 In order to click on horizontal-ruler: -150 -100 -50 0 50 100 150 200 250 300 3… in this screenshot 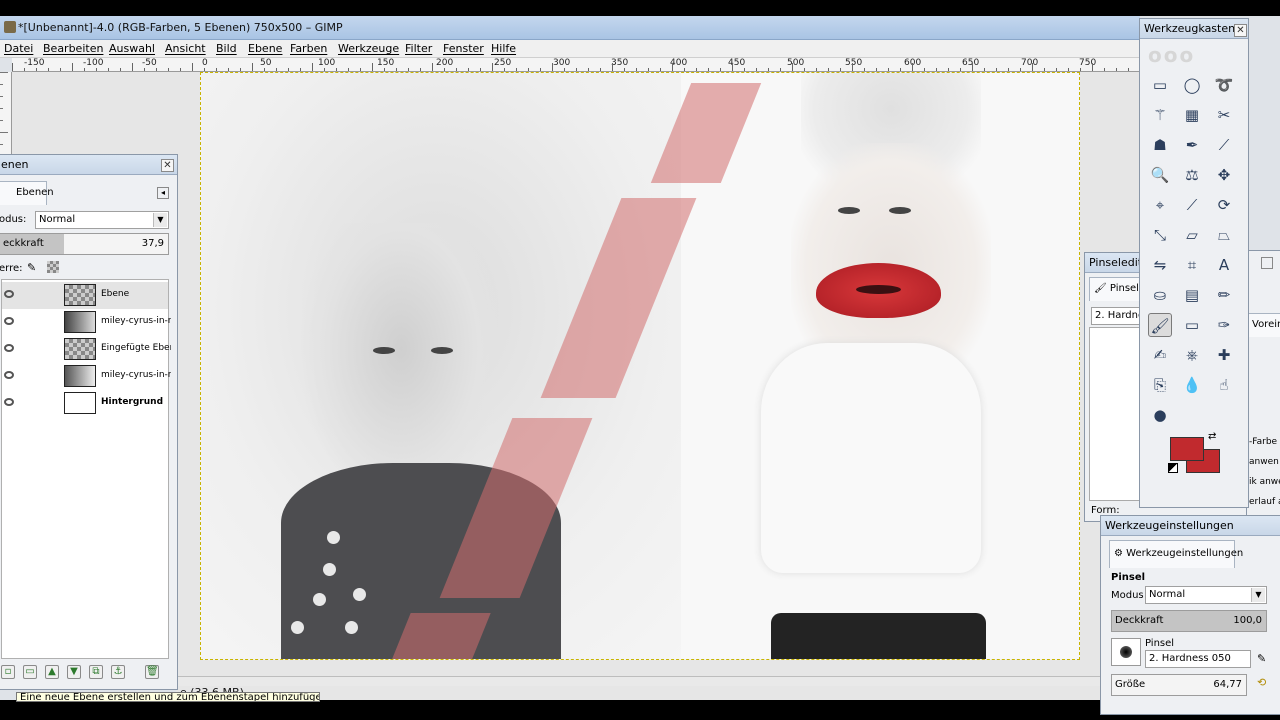, I will do `click(576, 65)`.